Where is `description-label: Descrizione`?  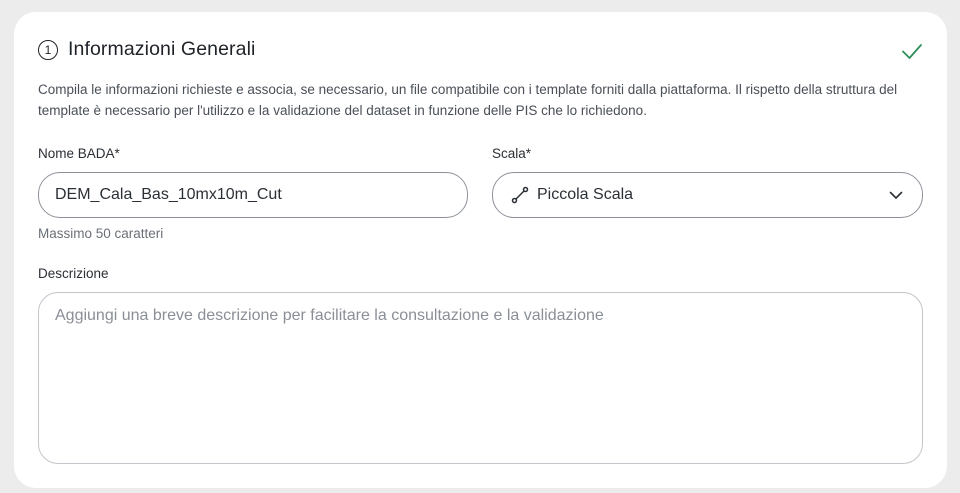 description-label: Descrizione is located at coordinates (73, 273).